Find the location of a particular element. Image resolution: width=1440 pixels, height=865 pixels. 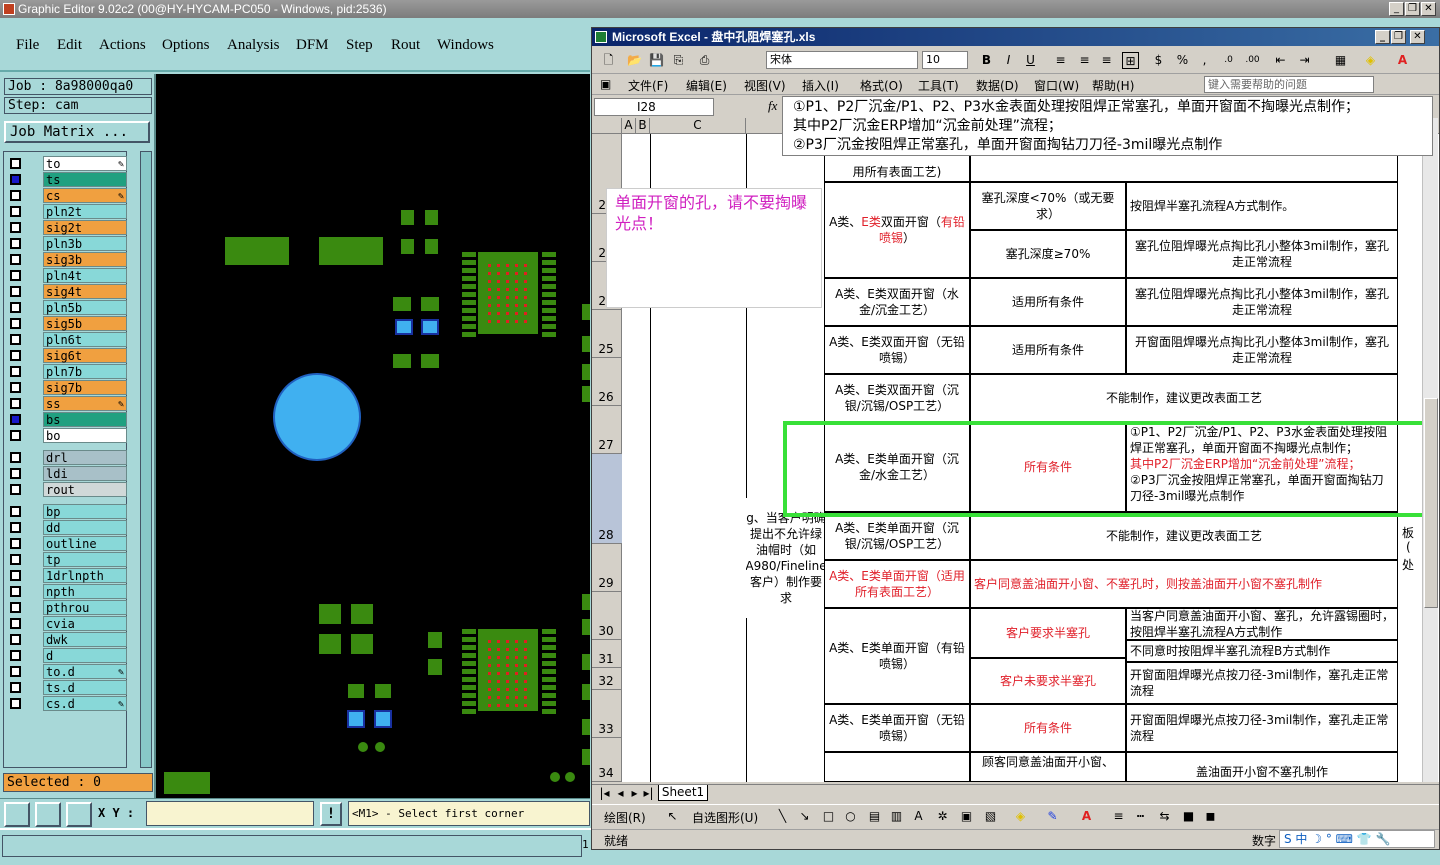

layer-row-pln6t: pln6t is located at coordinates (67, 339).